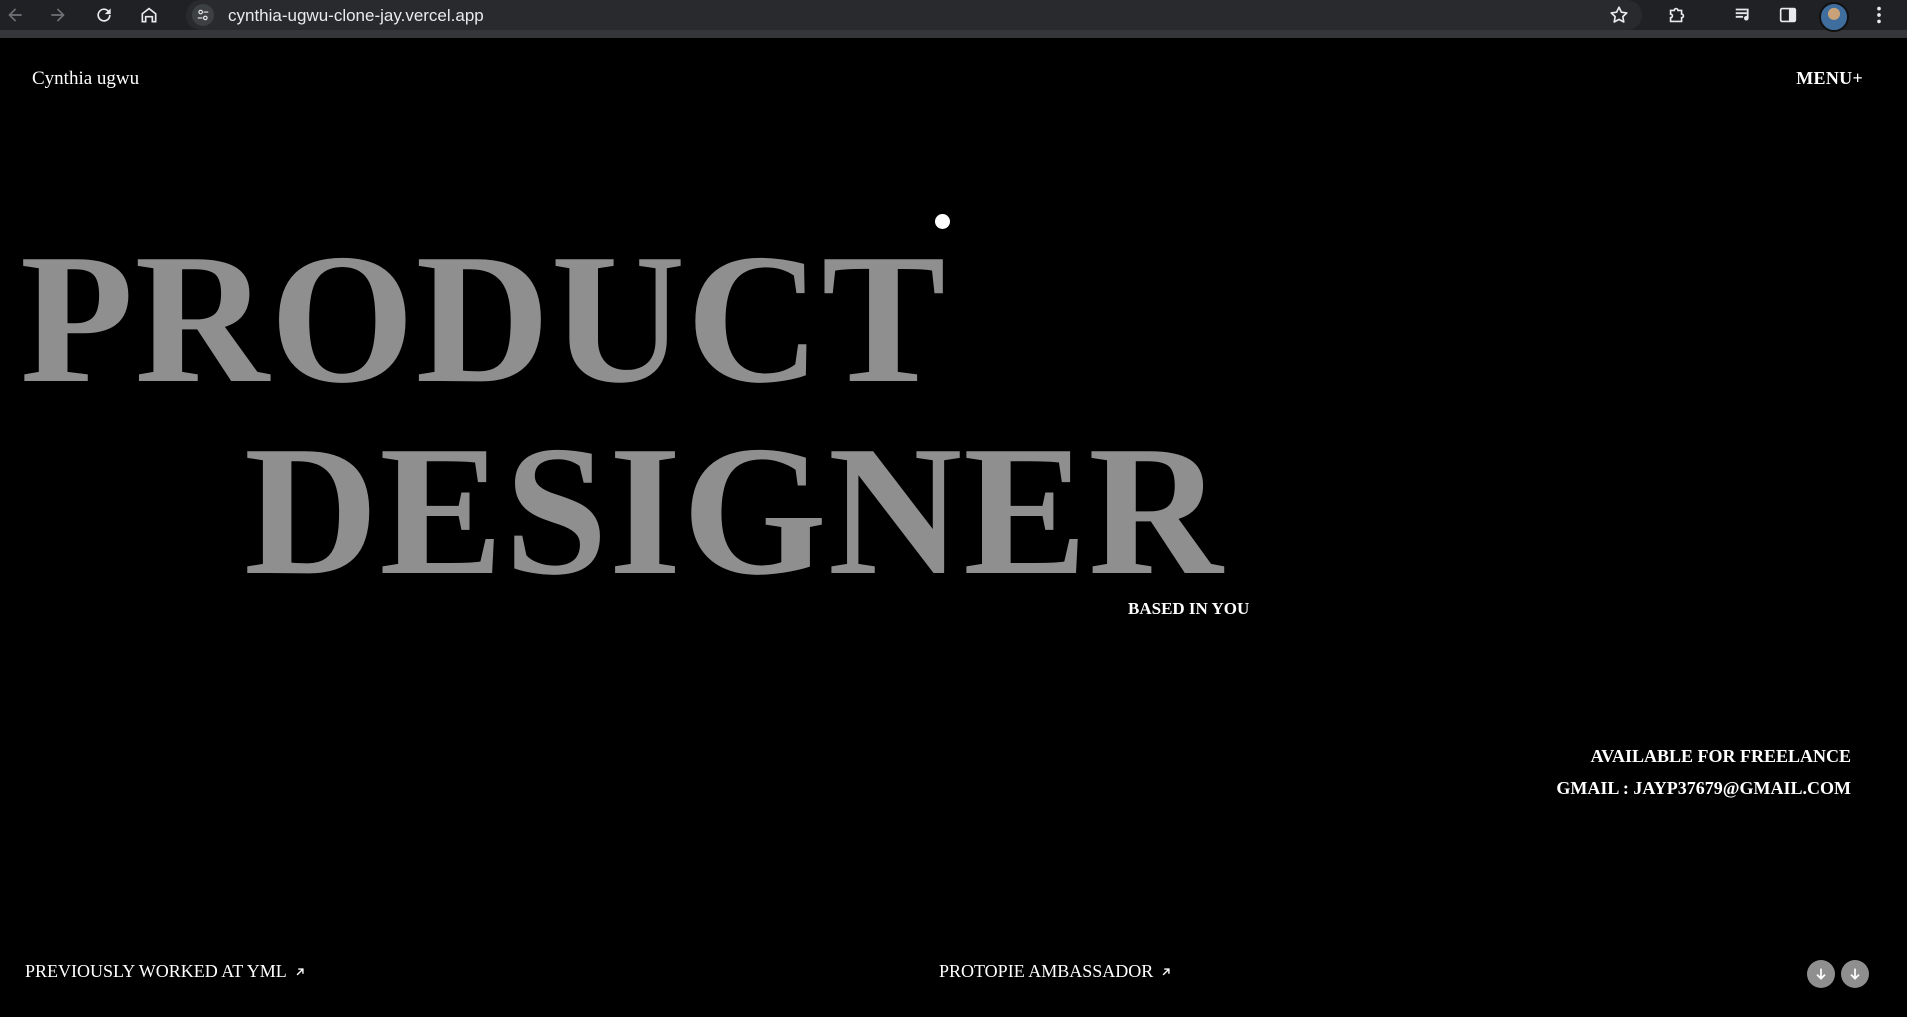 Image resolution: width=1907 pixels, height=1017 pixels. What do you see at coordinates (149, 15) in the screenshot?
I see `home-icon` at bounding box center [149, 15].